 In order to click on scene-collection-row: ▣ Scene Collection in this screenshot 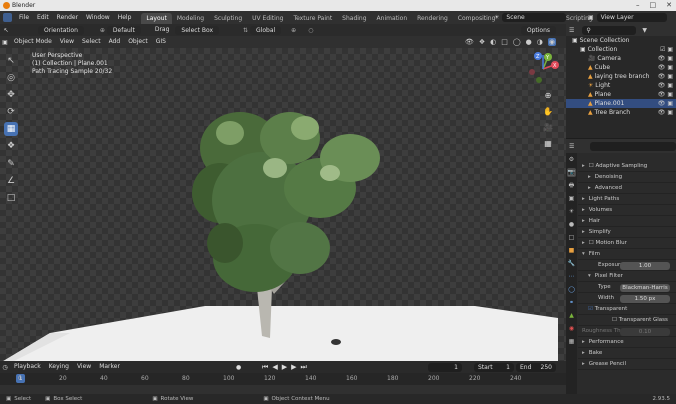, I will do `click(621, 40)`.